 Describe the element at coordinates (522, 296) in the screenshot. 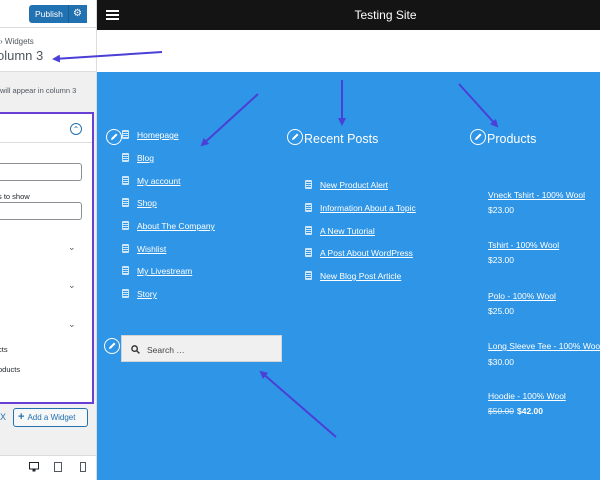

I see `product-link: Polo - 100% Wool` at that location.